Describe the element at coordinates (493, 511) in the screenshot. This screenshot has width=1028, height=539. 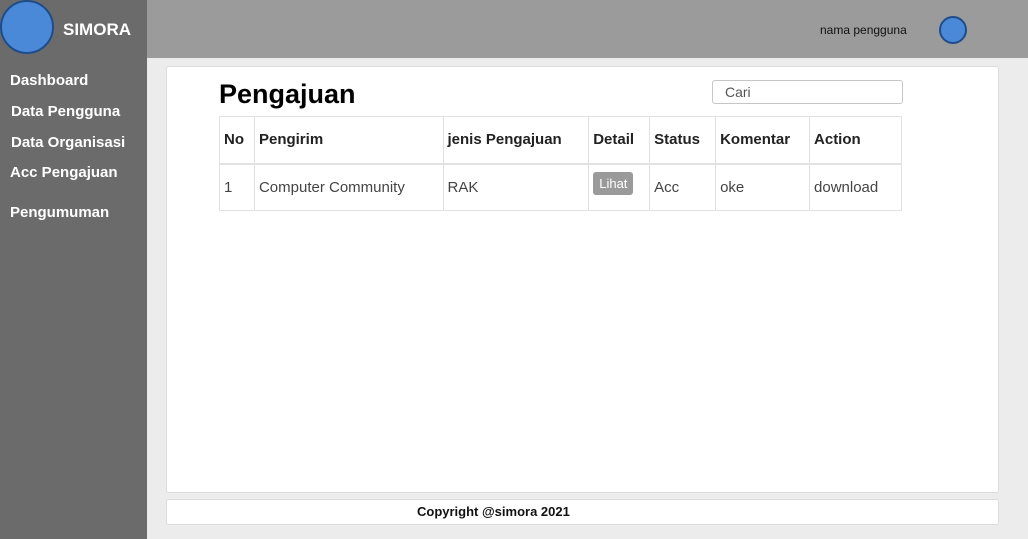
I see `copyright-text: Copyright @simora 2021` at that location.